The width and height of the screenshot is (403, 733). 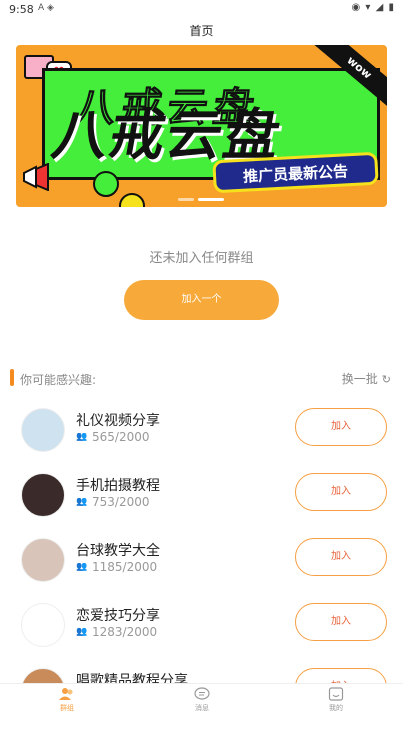 What do you see at coordinates (202, 693) in the screenshot?
I see `message-icon` at bounding box center [202, 693].